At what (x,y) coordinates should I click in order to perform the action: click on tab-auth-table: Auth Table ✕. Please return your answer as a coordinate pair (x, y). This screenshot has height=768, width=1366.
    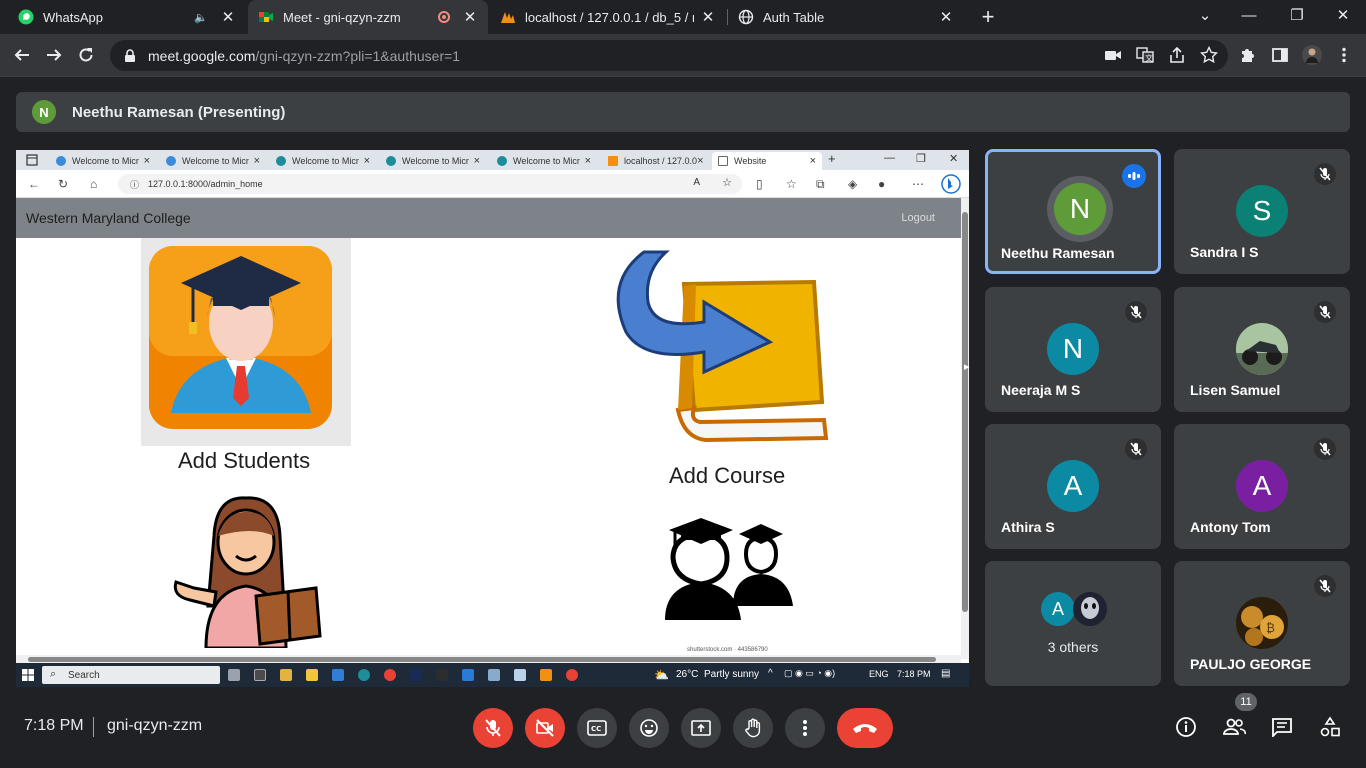
    Looking at the image, I should click on (846, 17).